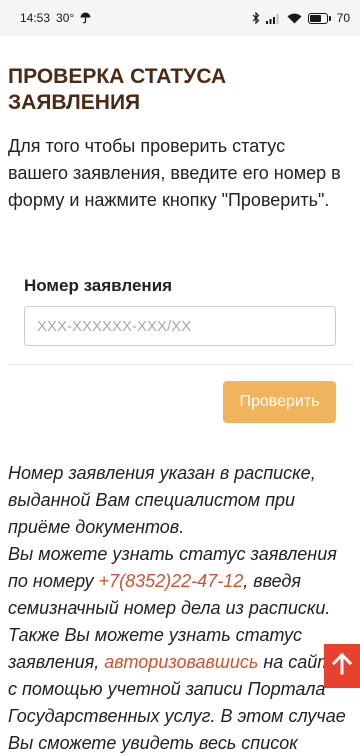 Image resolution: width=360 pixels, height=756 pixels. What do you see at coordinates (181, 364) in the screenshot?
I see `divider` at bounding box center [181, 364].